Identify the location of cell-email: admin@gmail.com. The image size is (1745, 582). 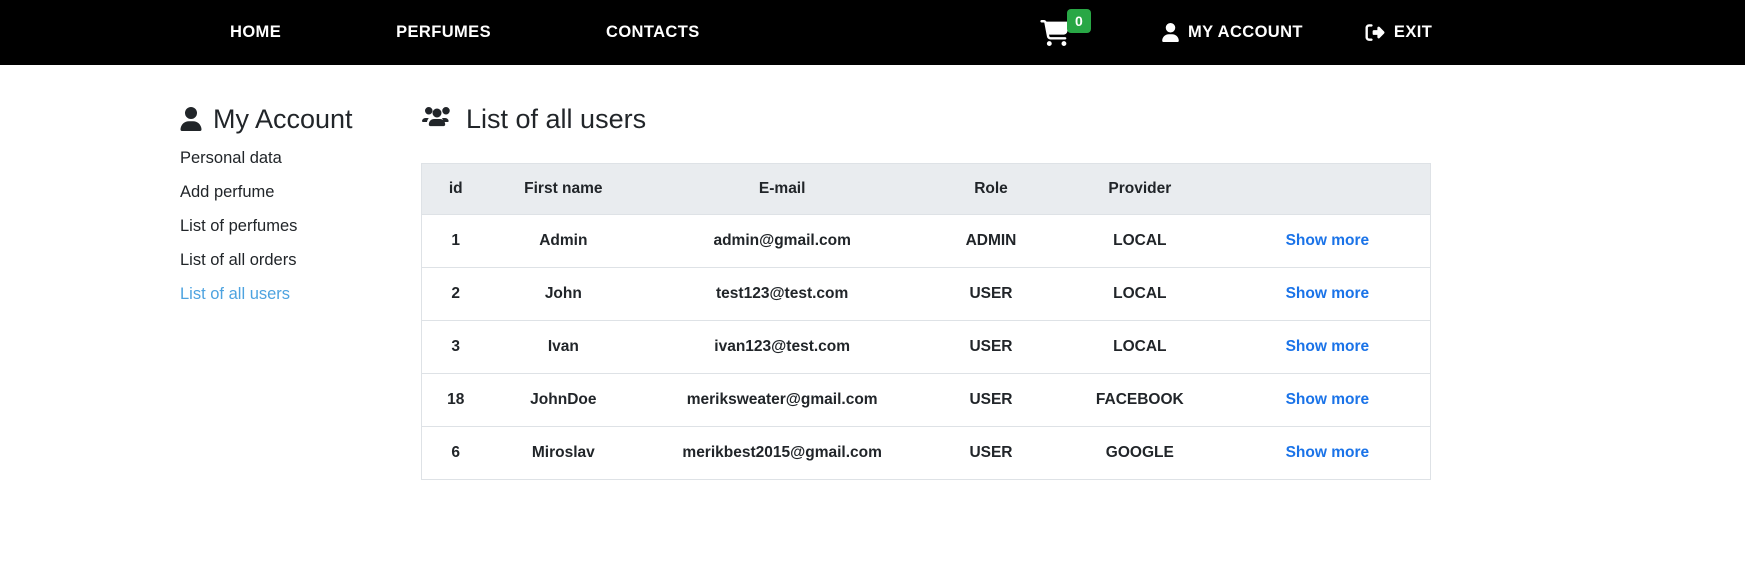
(782, 241).